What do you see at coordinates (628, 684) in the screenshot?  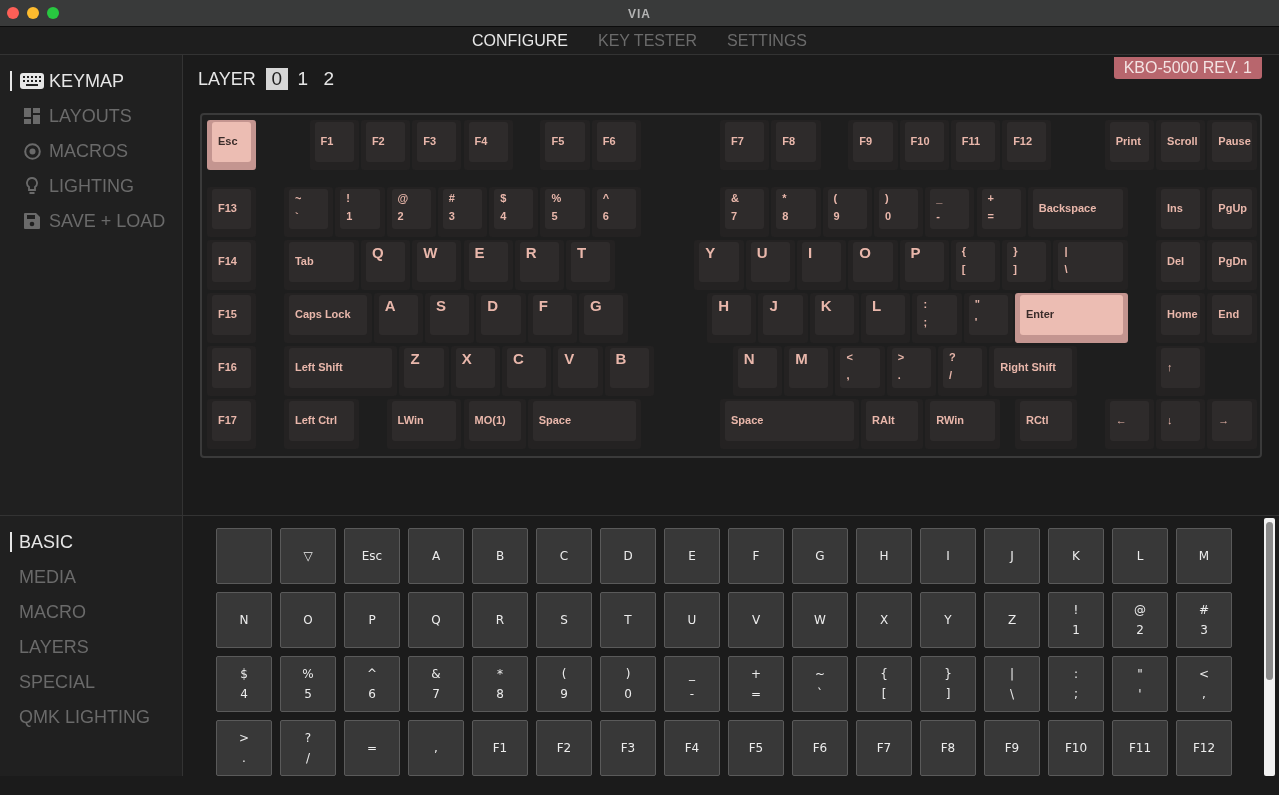 I see `keycode-button: ) 0` at bounding box center [628, 684].